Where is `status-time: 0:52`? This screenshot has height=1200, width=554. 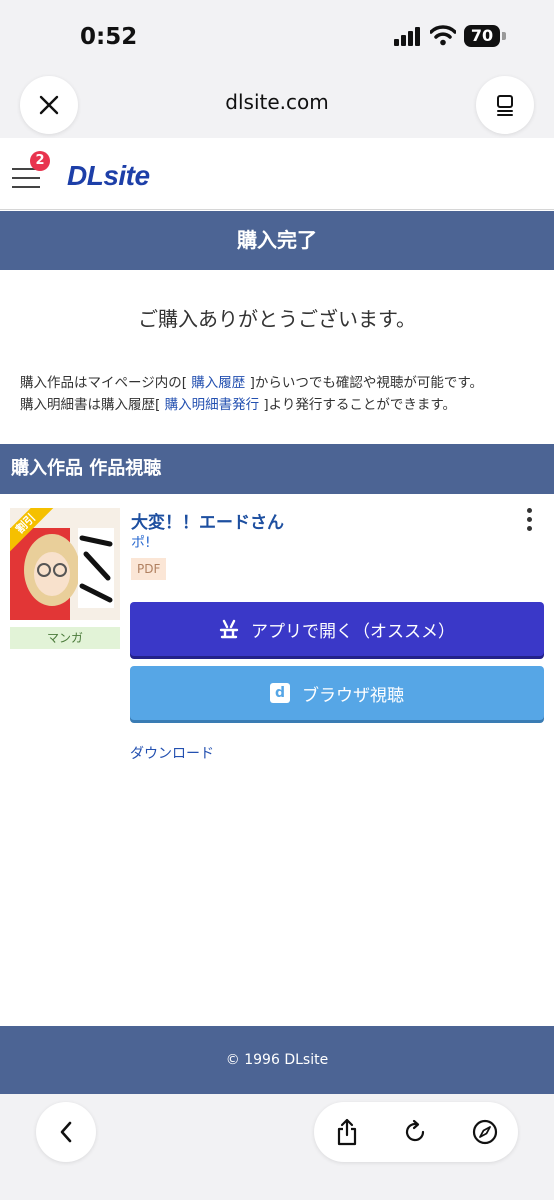
status-time: 0:52 is located at coordinates (109, 37).